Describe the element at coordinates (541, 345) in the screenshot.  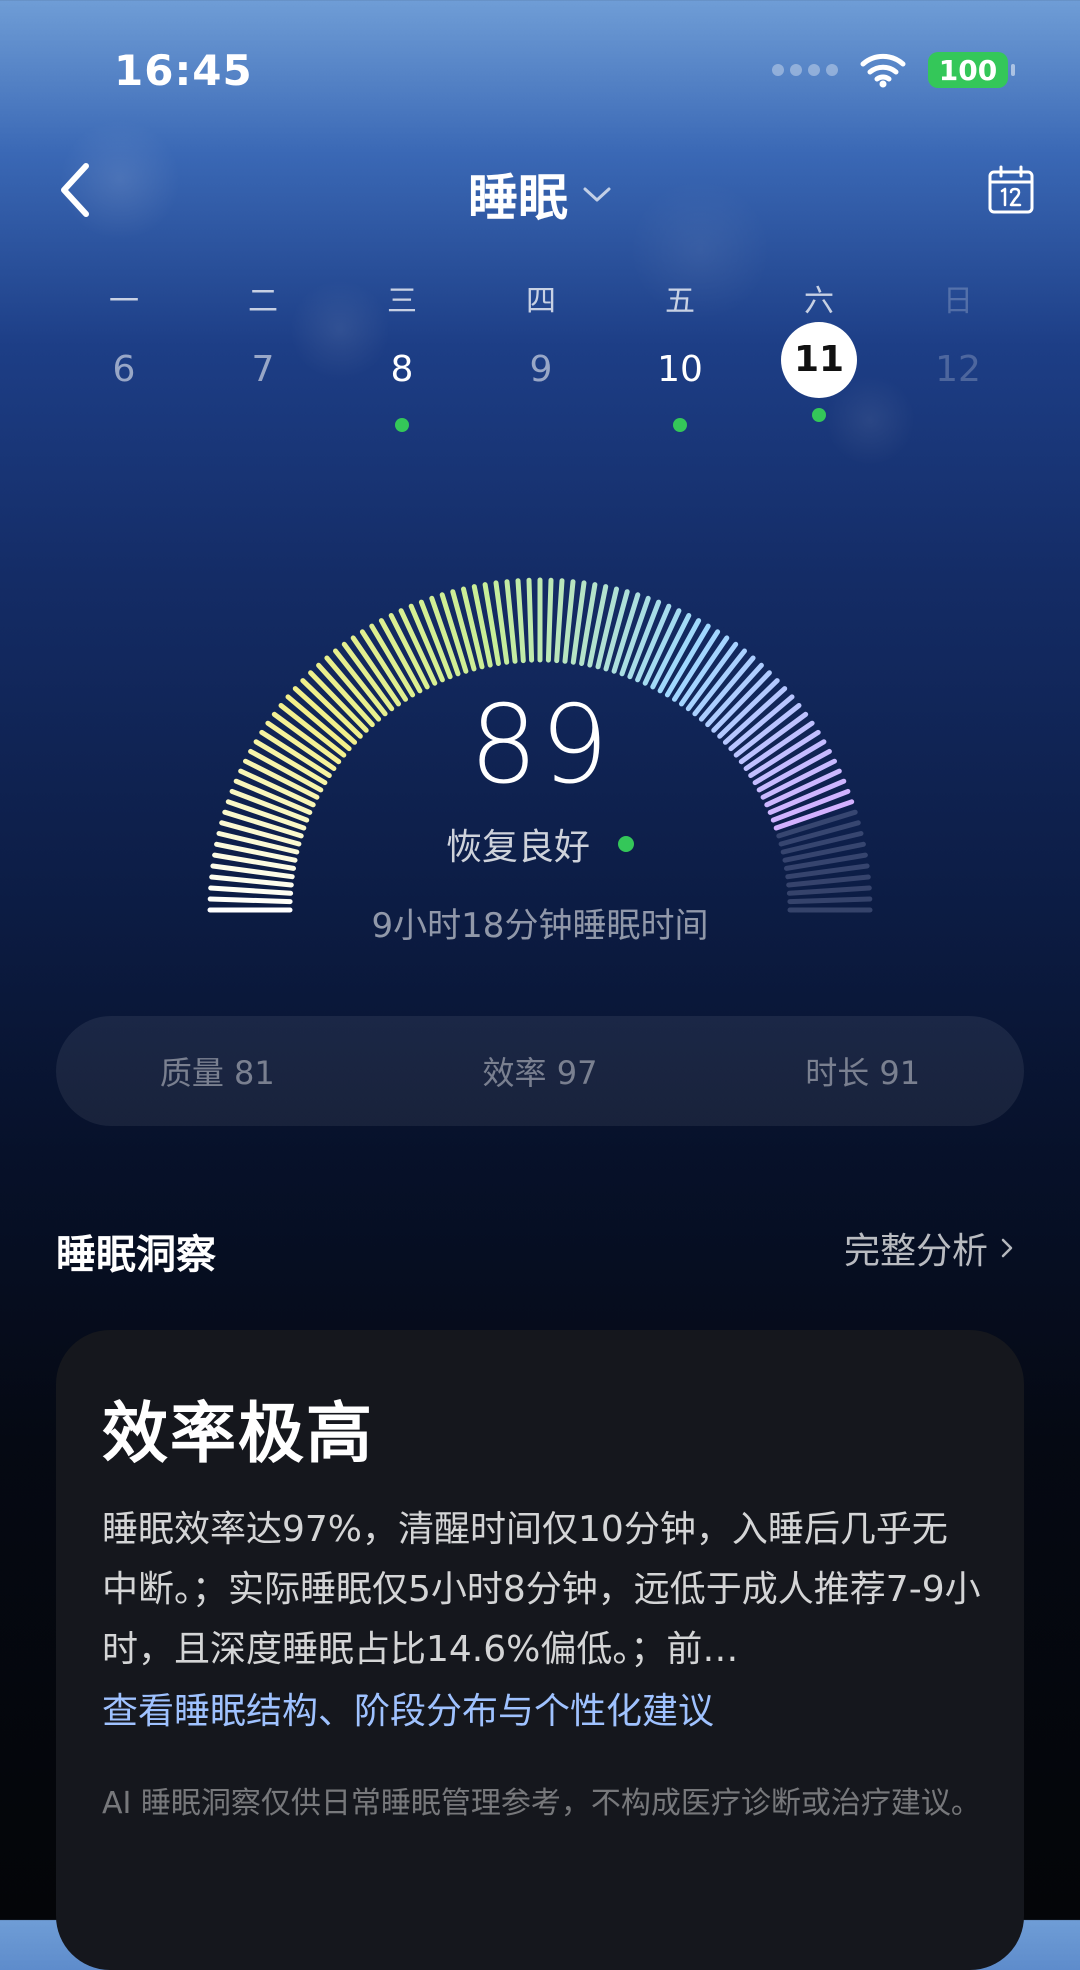
I see `day-9: 四9` at that location.